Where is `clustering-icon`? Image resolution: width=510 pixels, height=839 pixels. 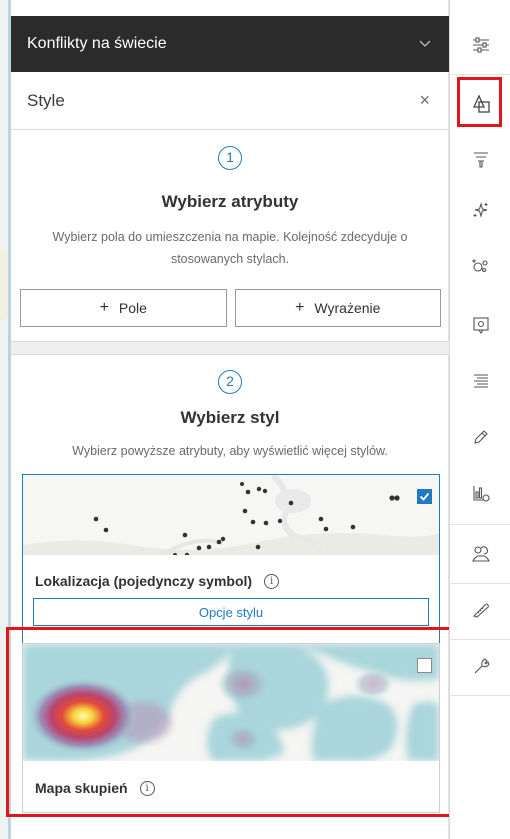
clustering-icon is located at coordinates (480, 266).